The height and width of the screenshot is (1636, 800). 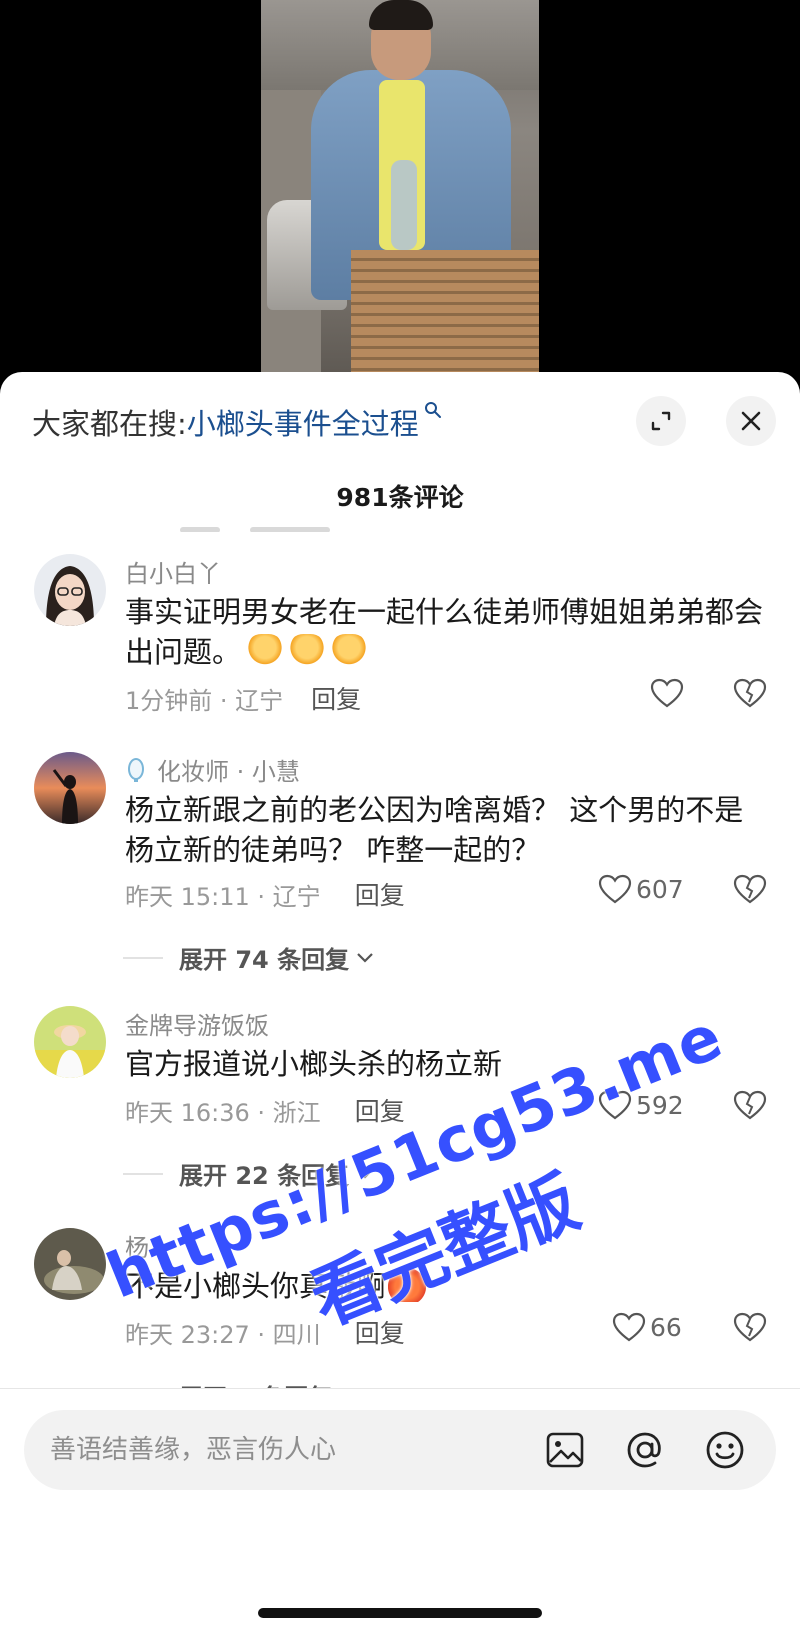 I want to click on comment-body: 不是小榔头你真敲啊, so click(x=256, y=1286).